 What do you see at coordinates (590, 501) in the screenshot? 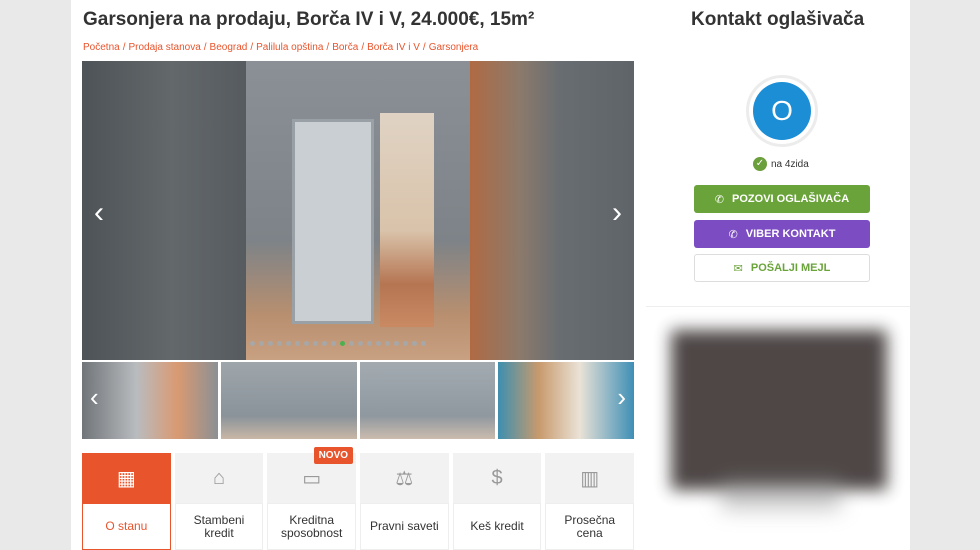
I see `tab-prosecna-cena: ▥ Prosečna cena` at bounding box center [590, 501].